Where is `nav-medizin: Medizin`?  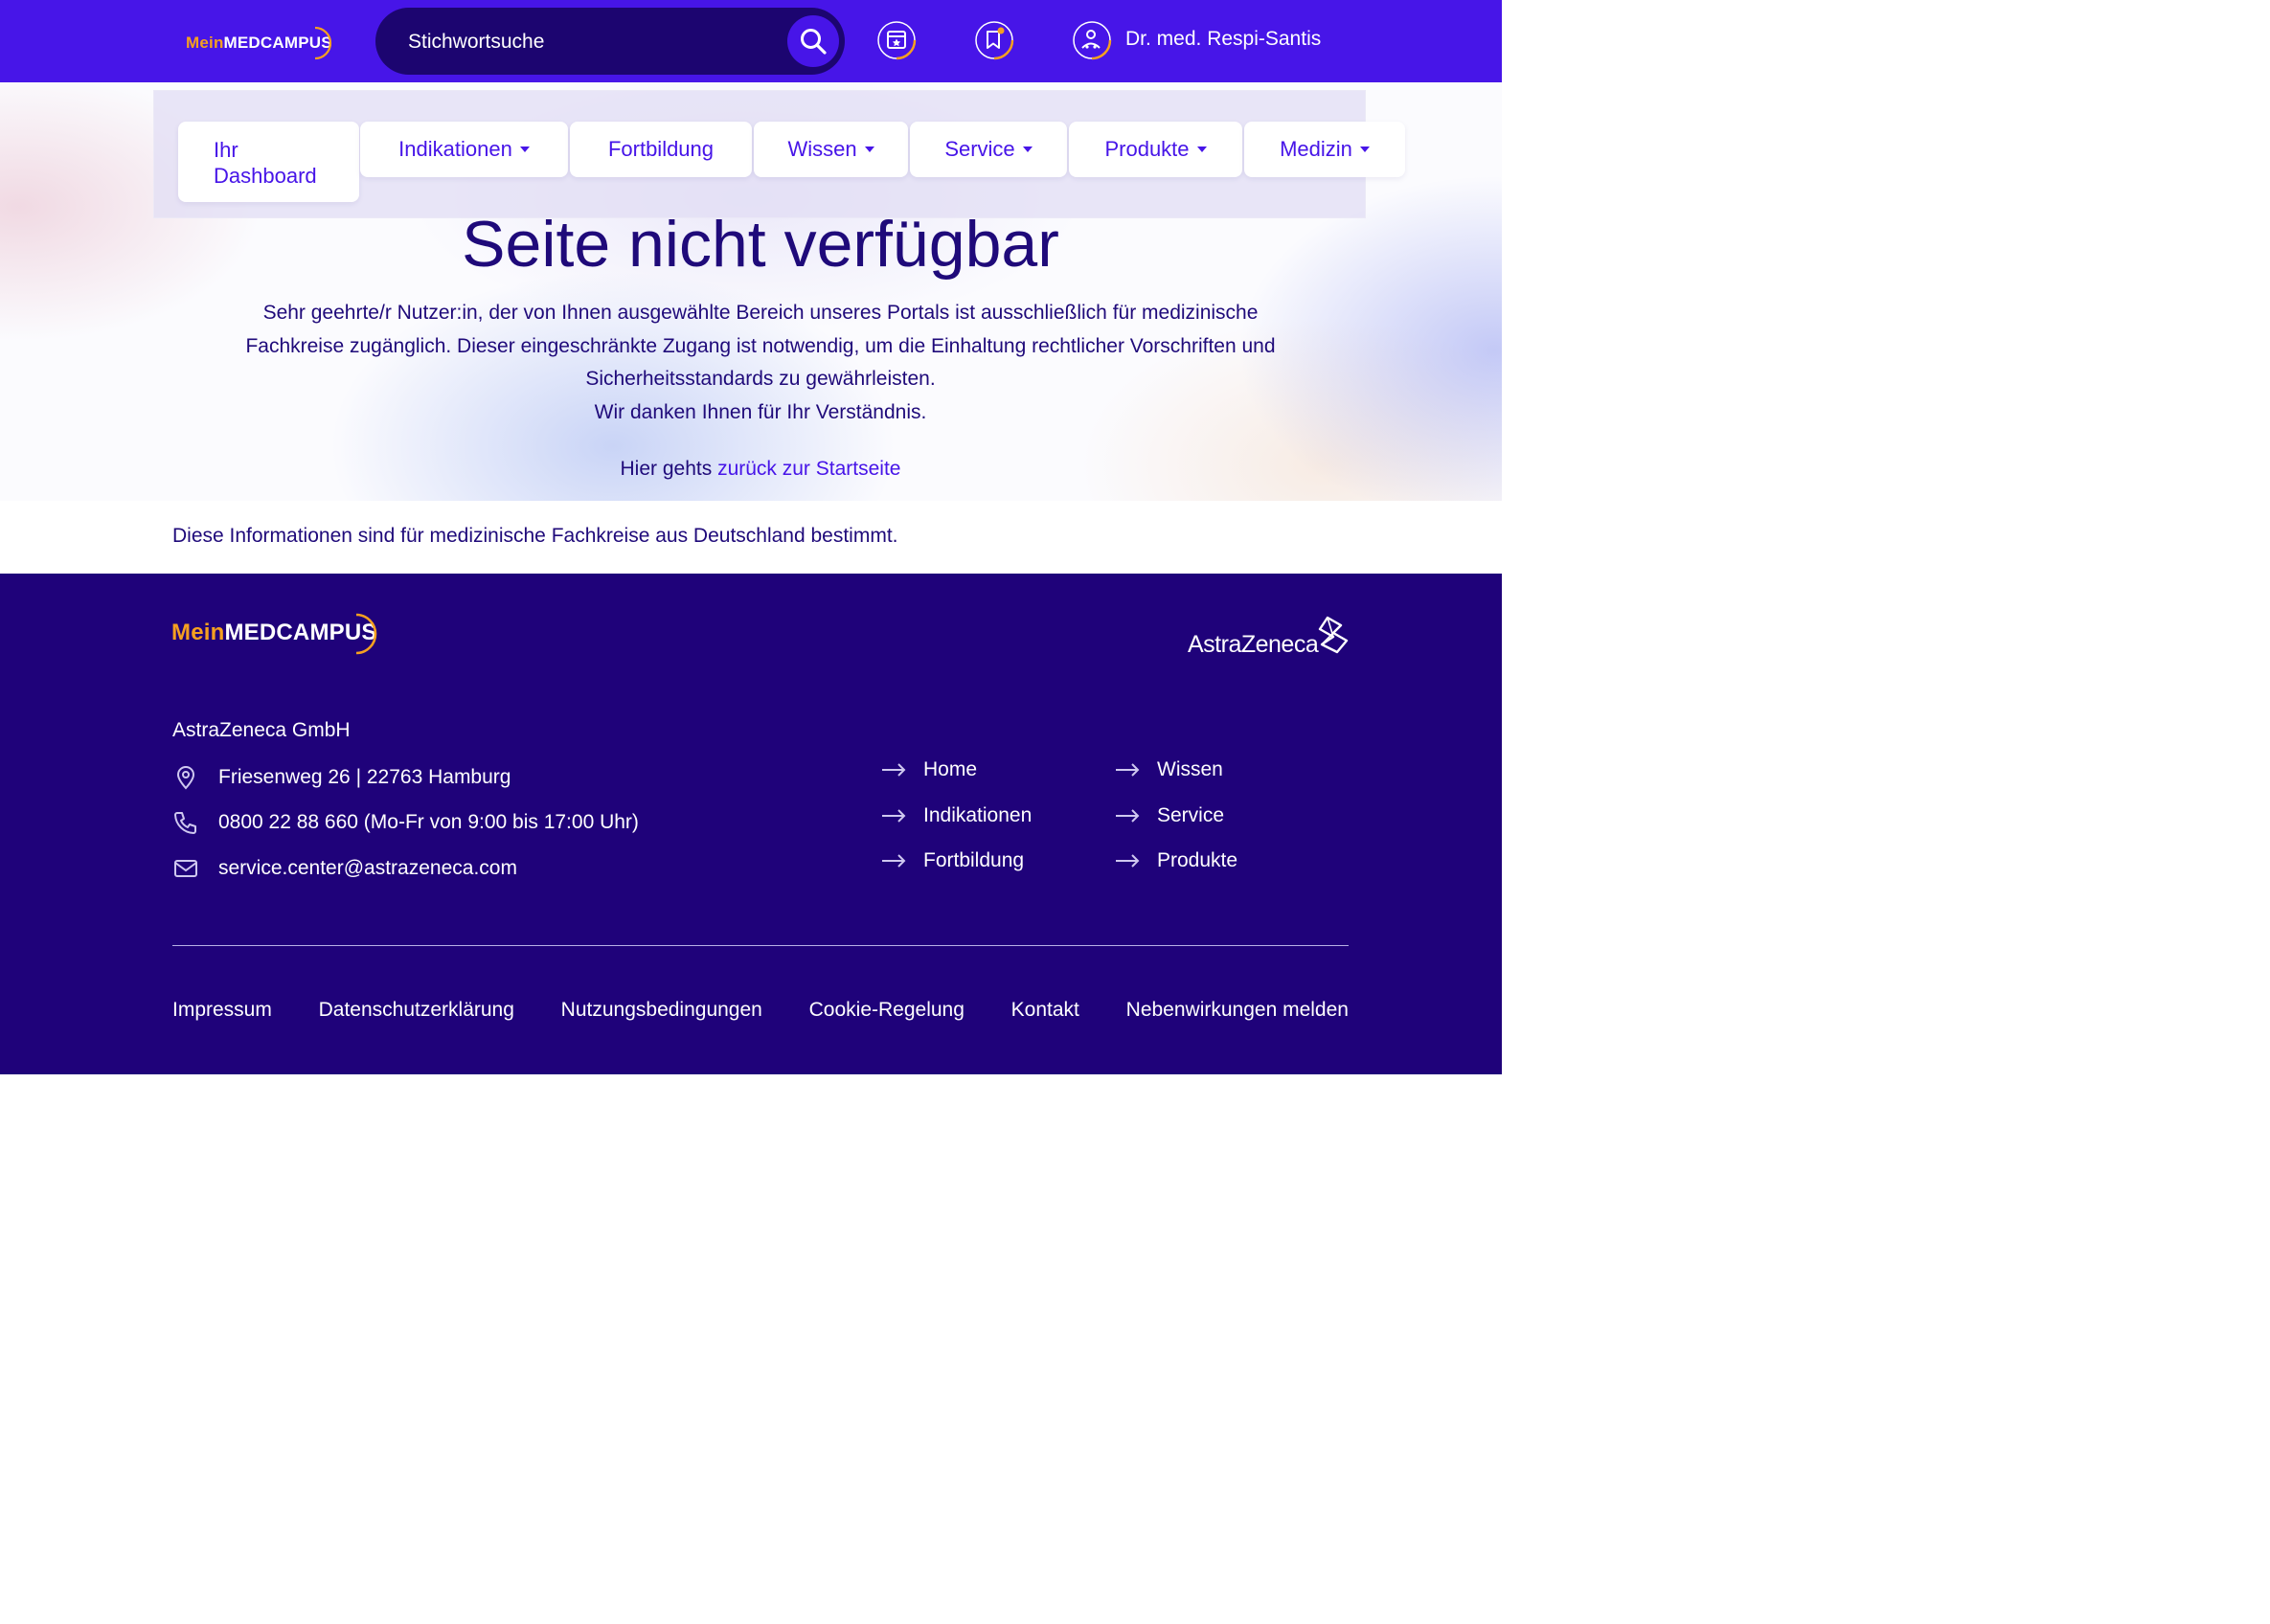
nav-medizin: Medizin is located at coordinates (1324, 149).